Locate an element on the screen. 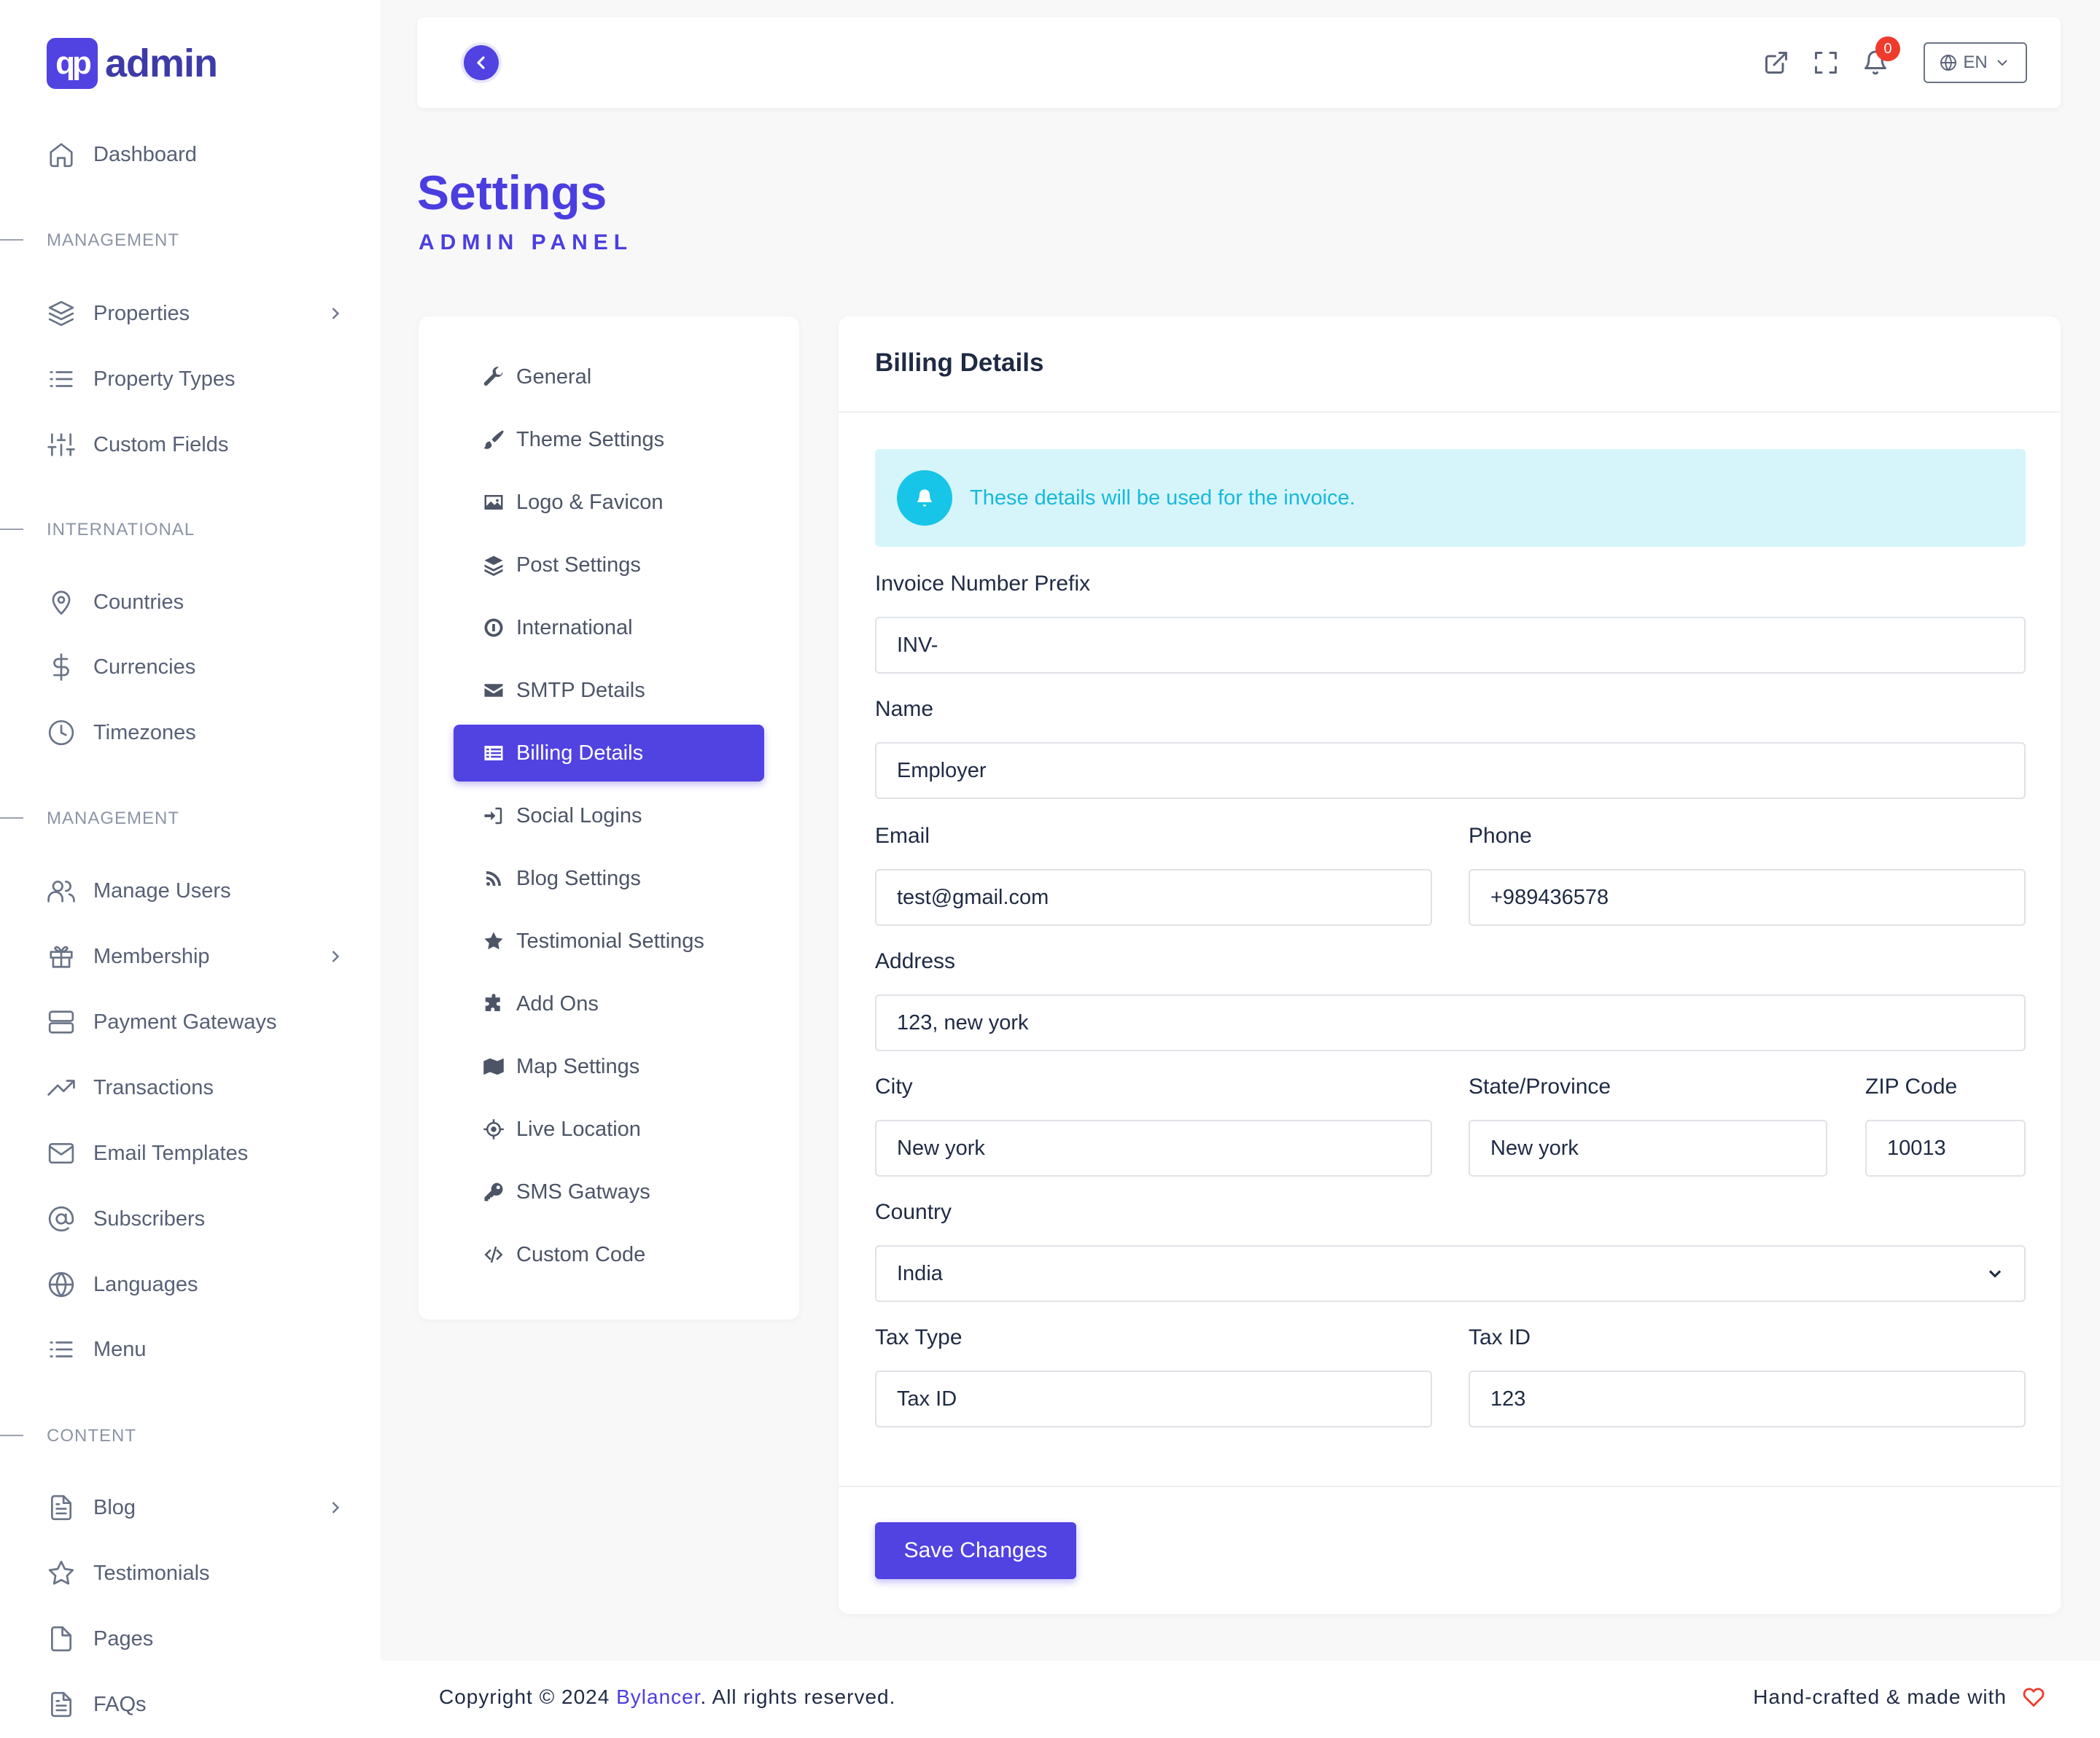 This screenshot has width=2100, height=1738. company-link: Bylancer is located at coordinates (658, 1697).